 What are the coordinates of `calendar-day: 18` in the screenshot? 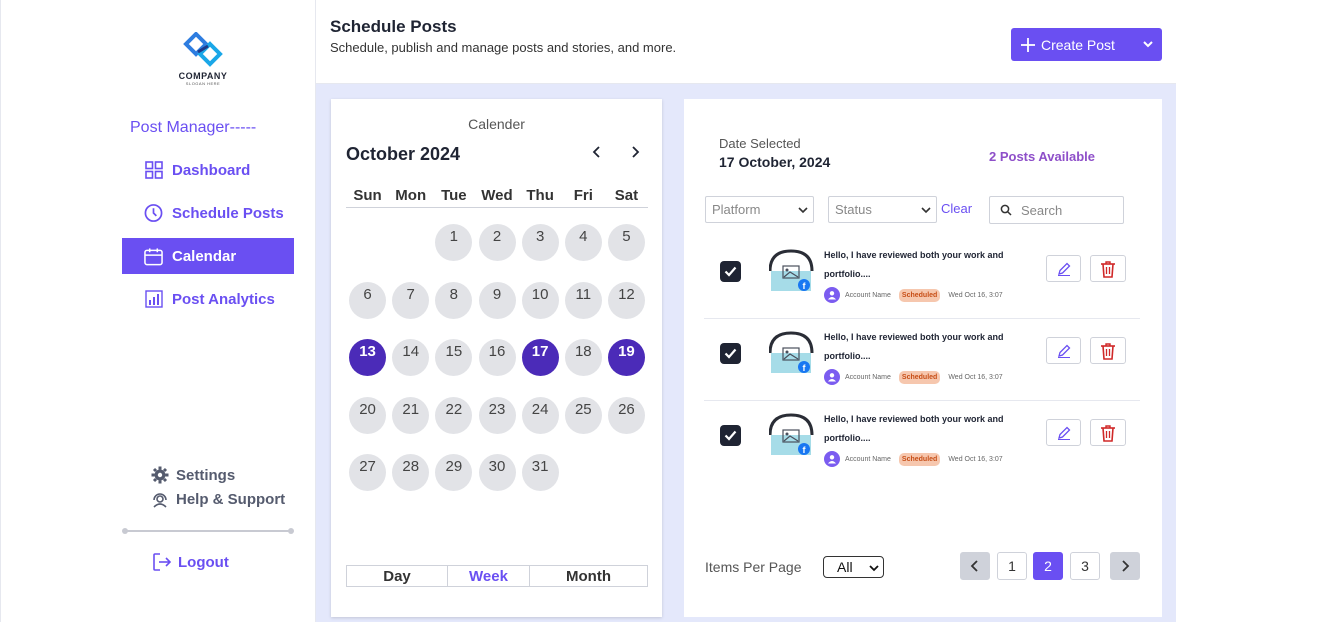 It's located at (583, 357).